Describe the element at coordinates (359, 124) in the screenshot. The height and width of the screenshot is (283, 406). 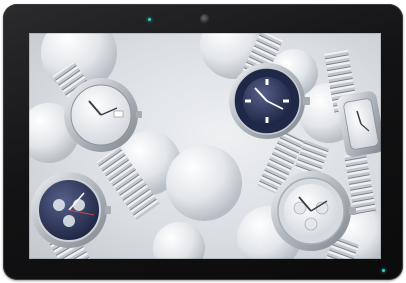
I see `watch-rectangular-right` at that location.